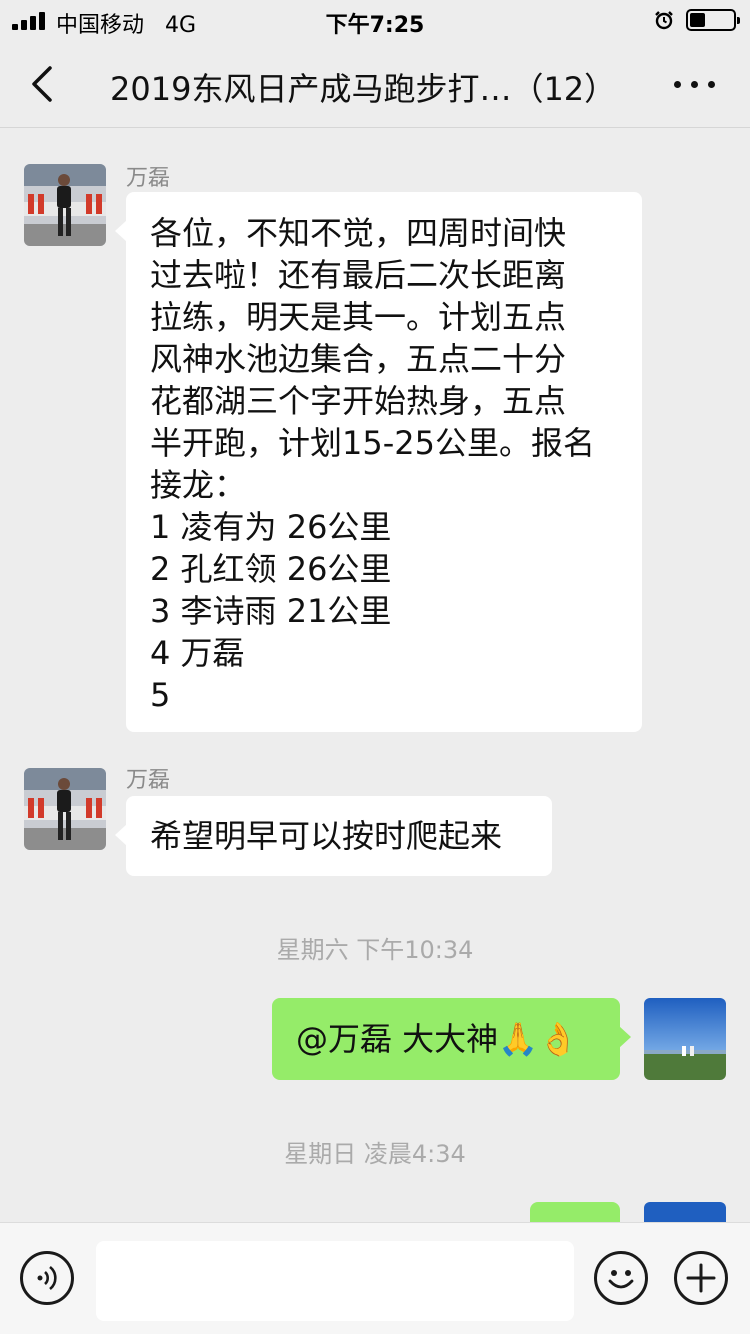  I want to click on plus-icon, so click(701, 1278).